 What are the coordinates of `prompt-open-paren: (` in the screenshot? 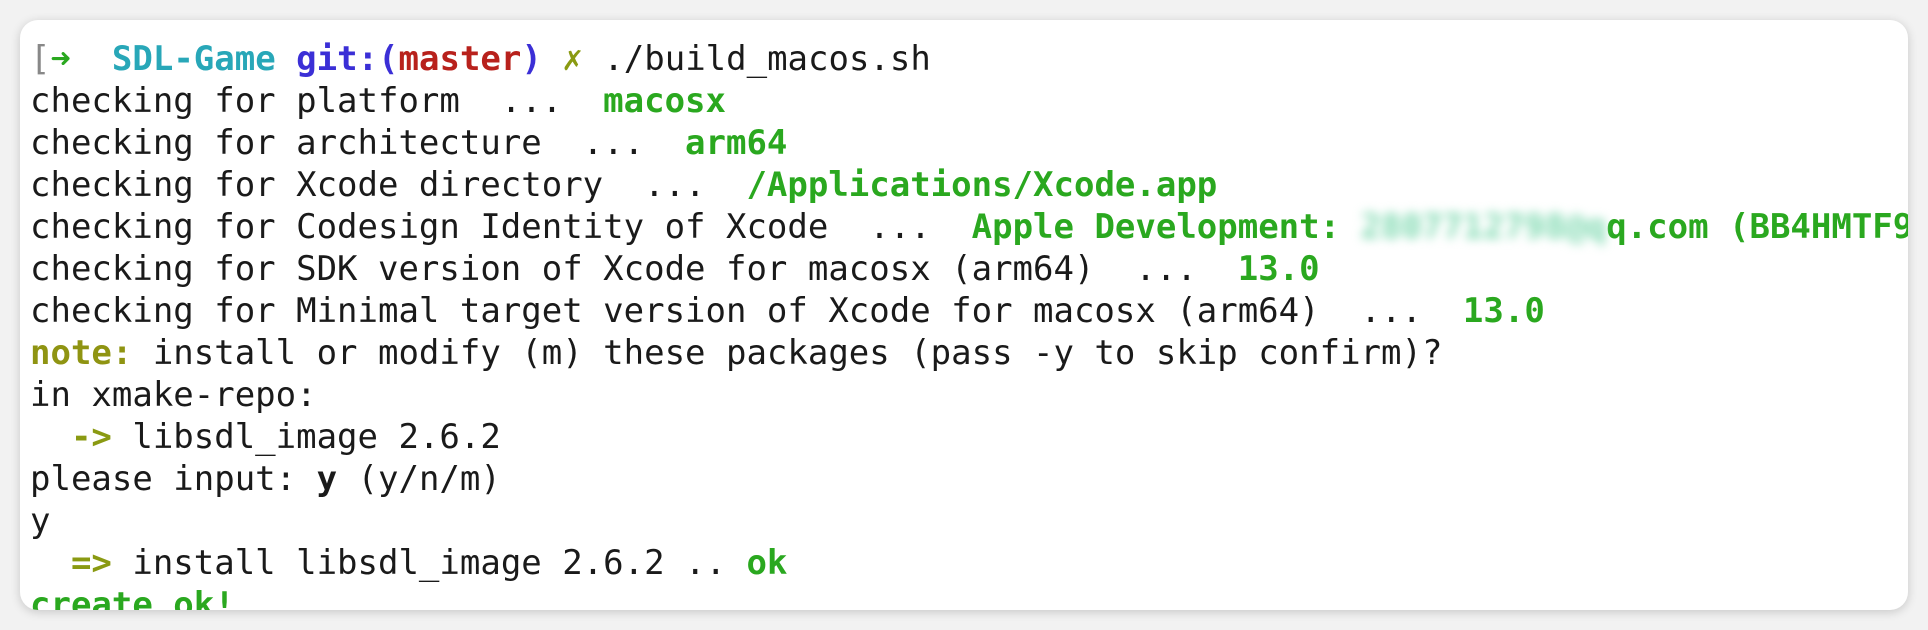 It's located at (388, 59).